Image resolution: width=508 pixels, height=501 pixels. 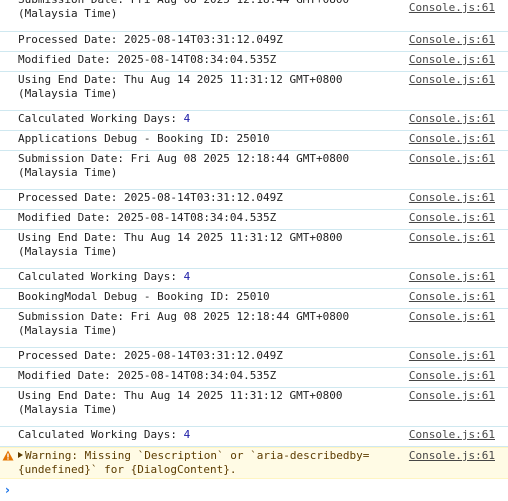 What do you see at coordinates (7, 490) in the screenshot?
I see `prompt-chevron-icon: ›` at bounding box center [7, 490].